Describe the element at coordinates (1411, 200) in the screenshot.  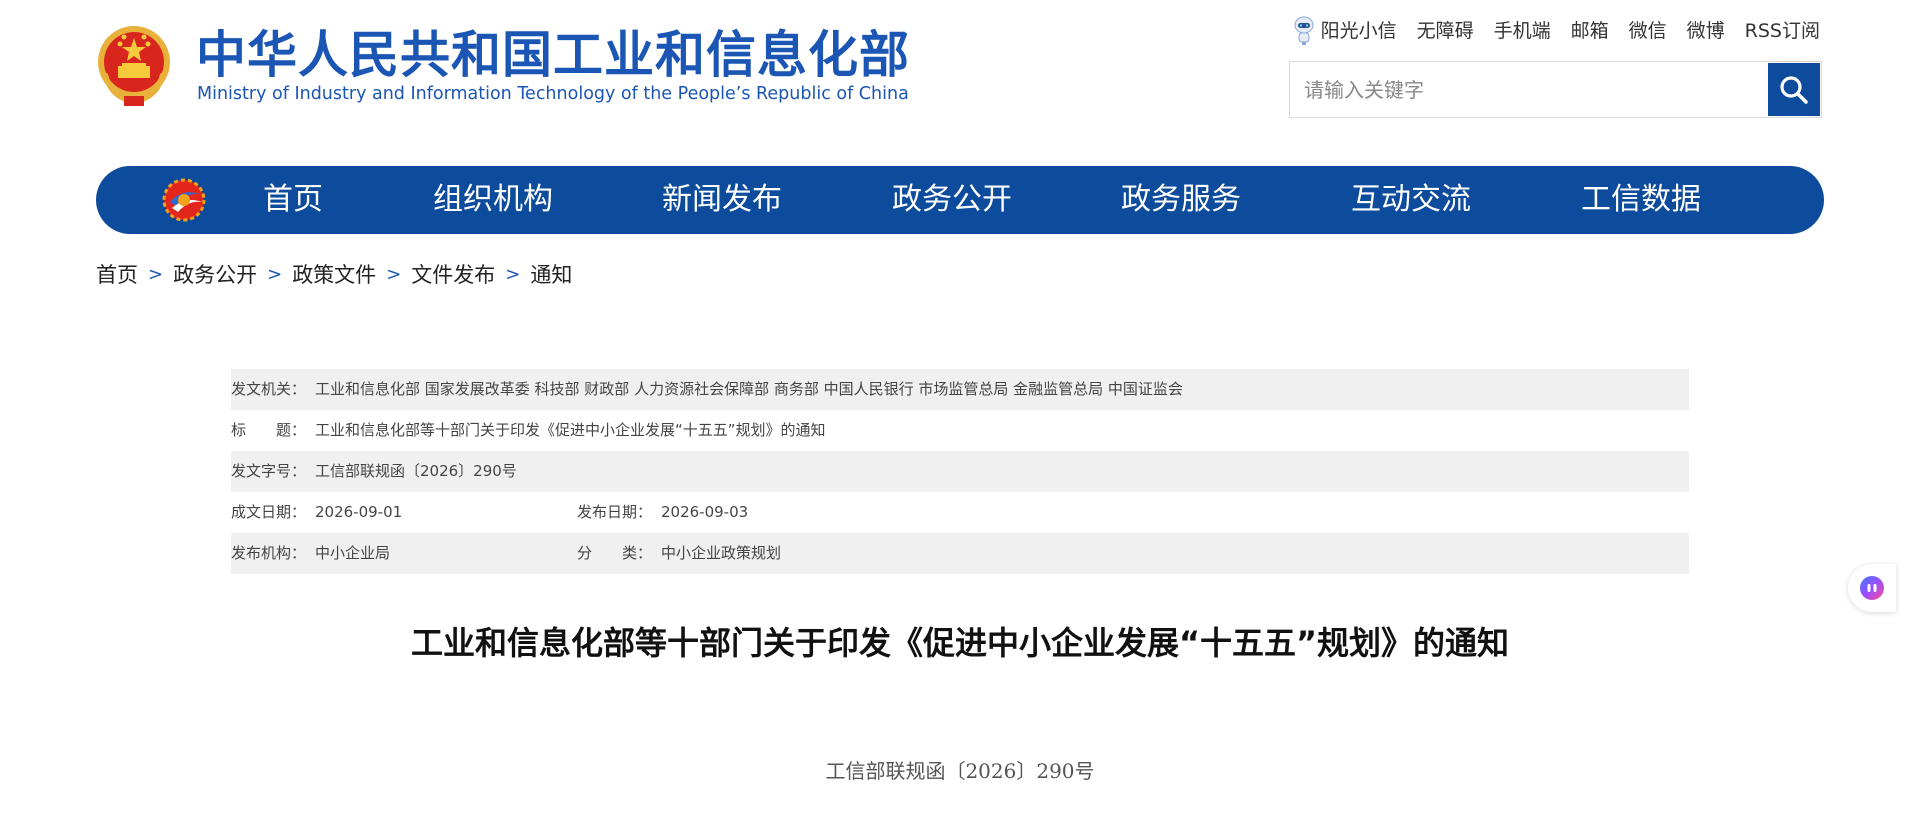
I see `nav-item-interaction: 互动交流` at that location.